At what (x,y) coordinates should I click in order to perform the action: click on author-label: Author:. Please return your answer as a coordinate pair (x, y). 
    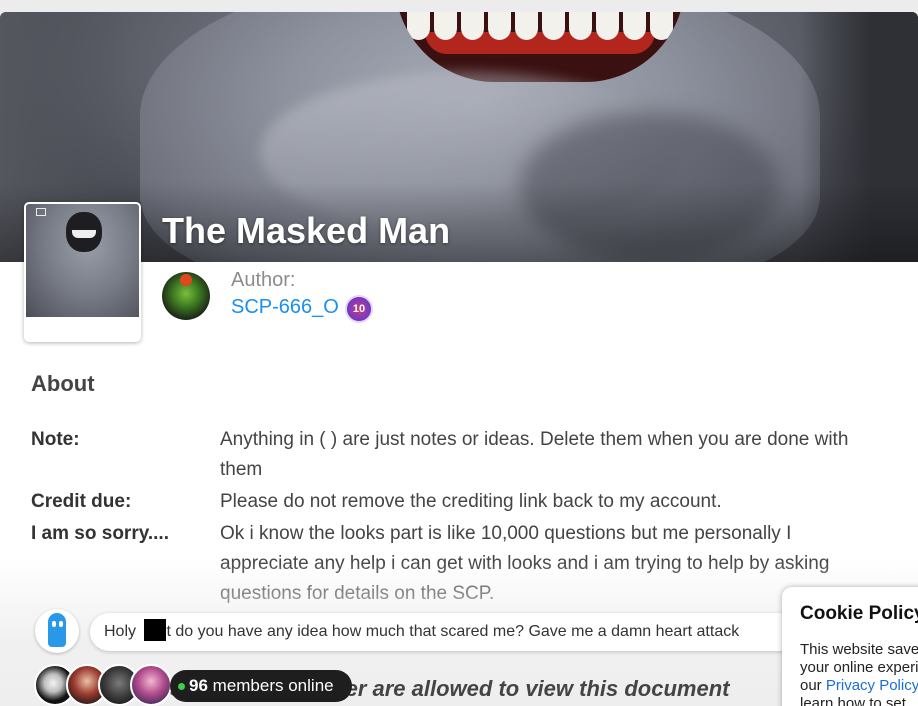
    Looking at the image, I should click on (263, 280).